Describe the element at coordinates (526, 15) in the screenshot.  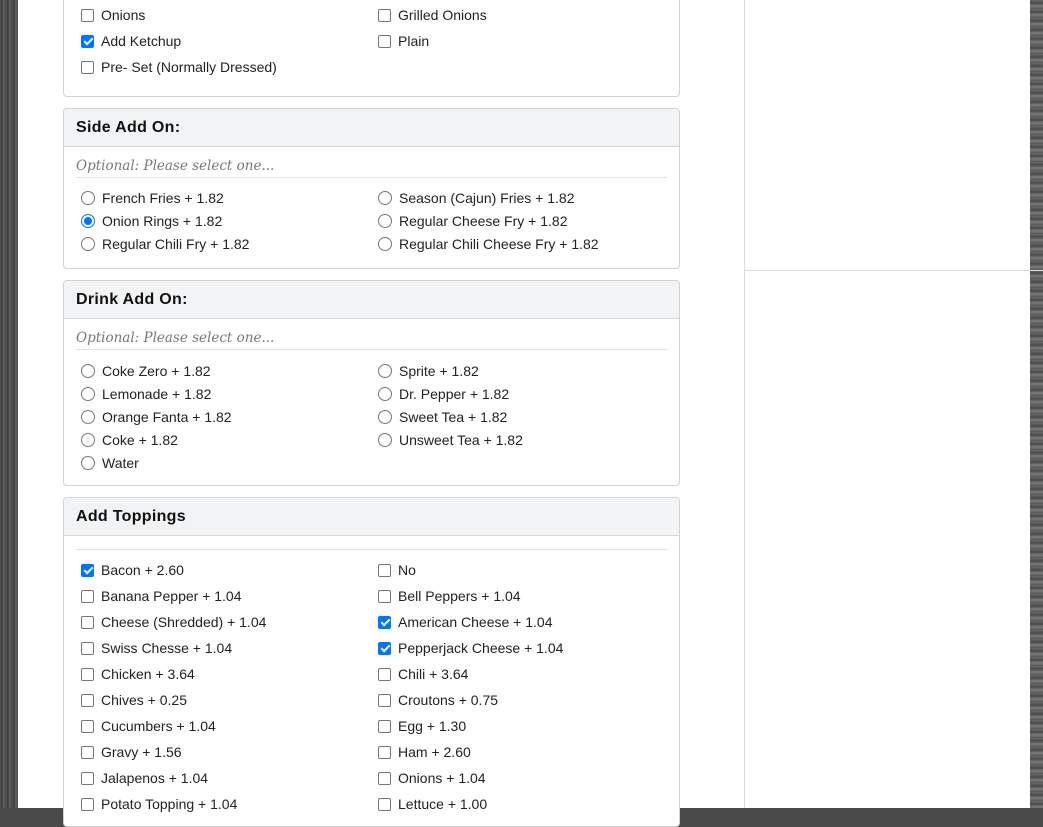
I see `option-grilled-onions: Grilled Onions` at that location.